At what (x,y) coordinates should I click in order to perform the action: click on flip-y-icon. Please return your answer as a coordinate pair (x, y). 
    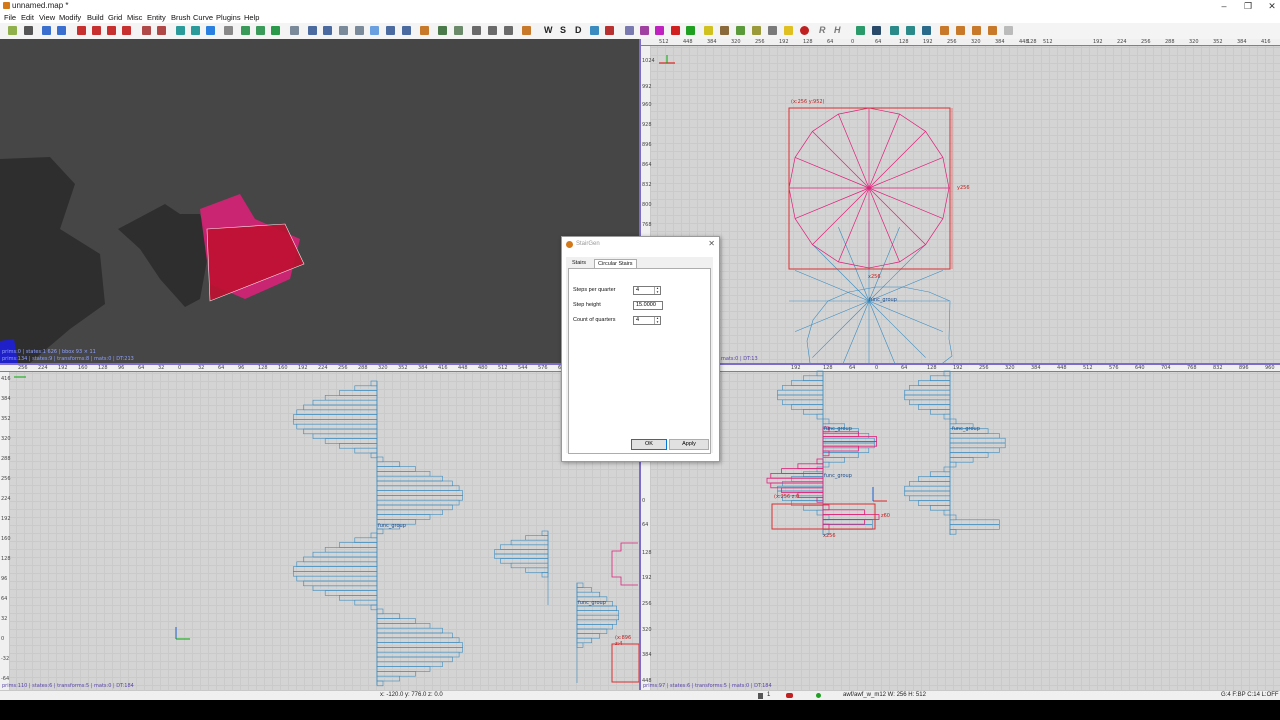
    Looking at the image, I should click on (96, 30).